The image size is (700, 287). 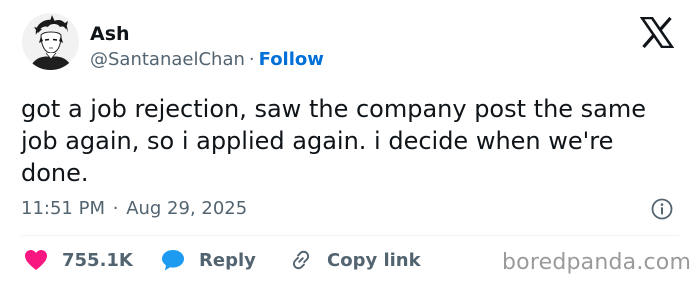 I want to click on handle: @SantanaelChan, so click(x=167, y=59).